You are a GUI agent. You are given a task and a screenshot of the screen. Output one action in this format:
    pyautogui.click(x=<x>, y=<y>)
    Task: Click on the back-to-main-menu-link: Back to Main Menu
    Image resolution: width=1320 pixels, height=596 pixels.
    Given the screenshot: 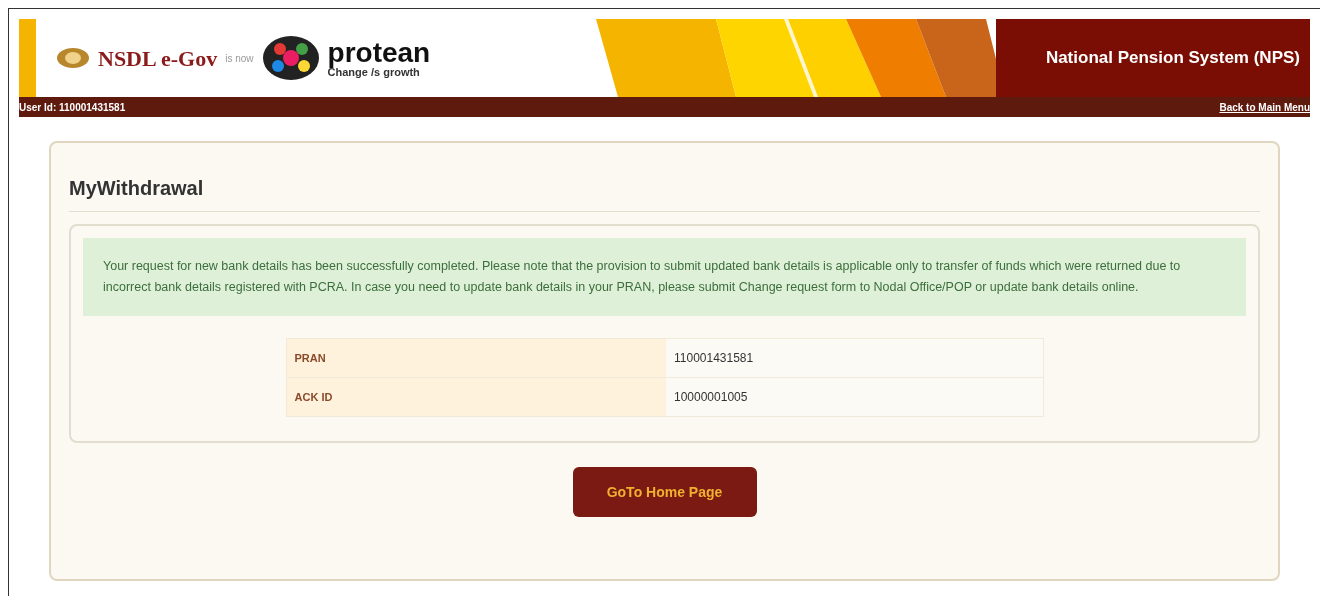 What is the action you would take?
    pyautogui.click(x=1264, y=107)
    